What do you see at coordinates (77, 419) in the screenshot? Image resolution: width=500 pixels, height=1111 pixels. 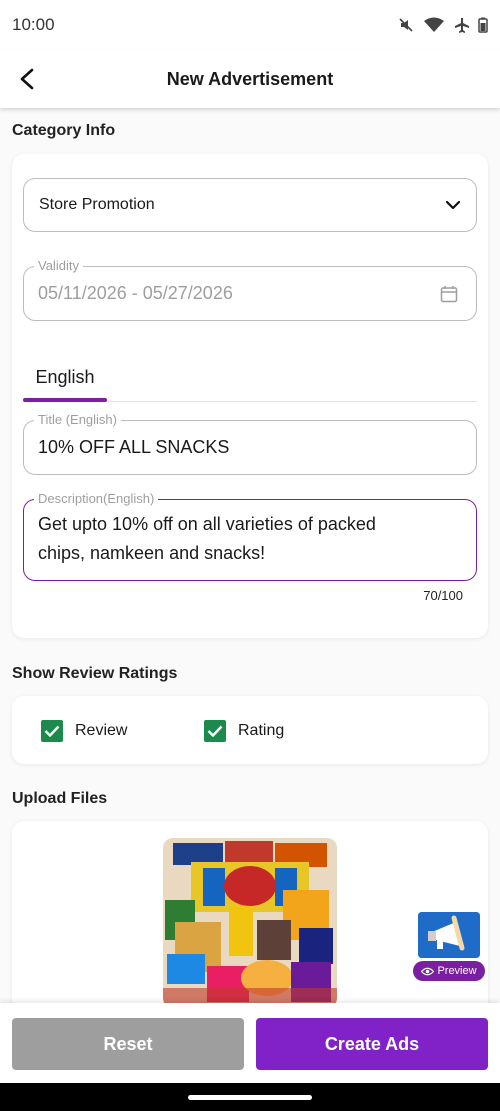 I see `title-field-label: Title (English)` at bounding box center [77, 419].